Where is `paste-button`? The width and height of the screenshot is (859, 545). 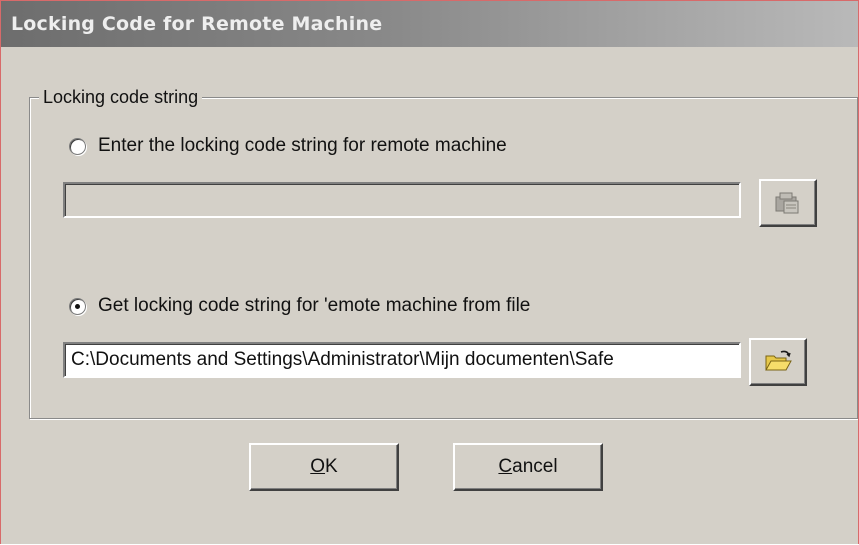 paste-button is located at coordinates (788, 203).